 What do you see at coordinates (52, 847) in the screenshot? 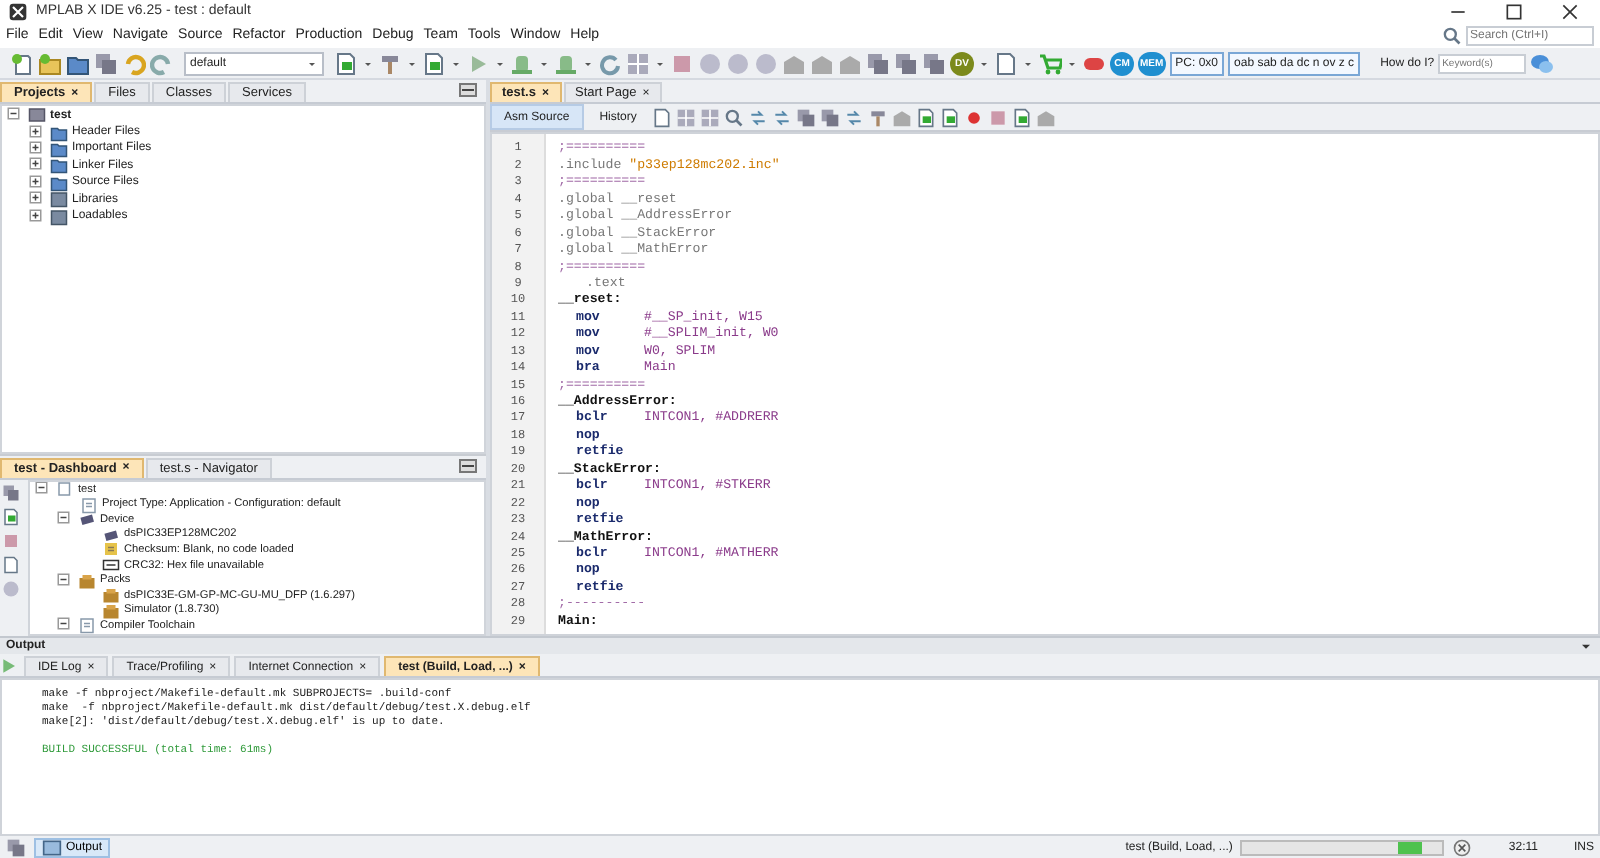
I see `panel-icon` at bounding box center [52, 847].